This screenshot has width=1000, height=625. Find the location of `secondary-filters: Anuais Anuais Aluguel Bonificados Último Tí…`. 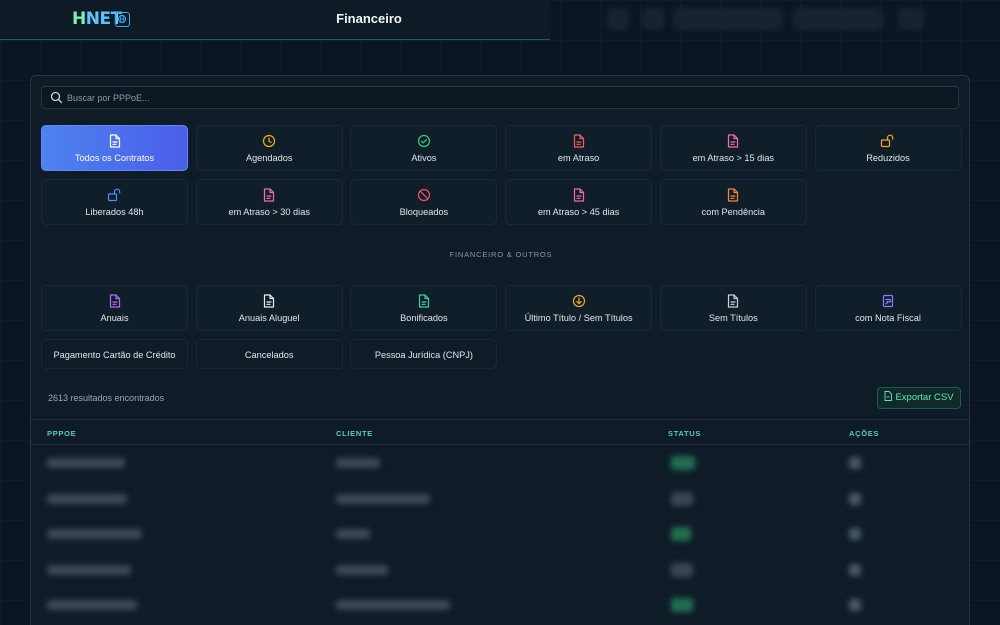

secondary-filters: Anuais Anuais Aluguel Bonificados Último Tí… is located at coordinates (501, 330).